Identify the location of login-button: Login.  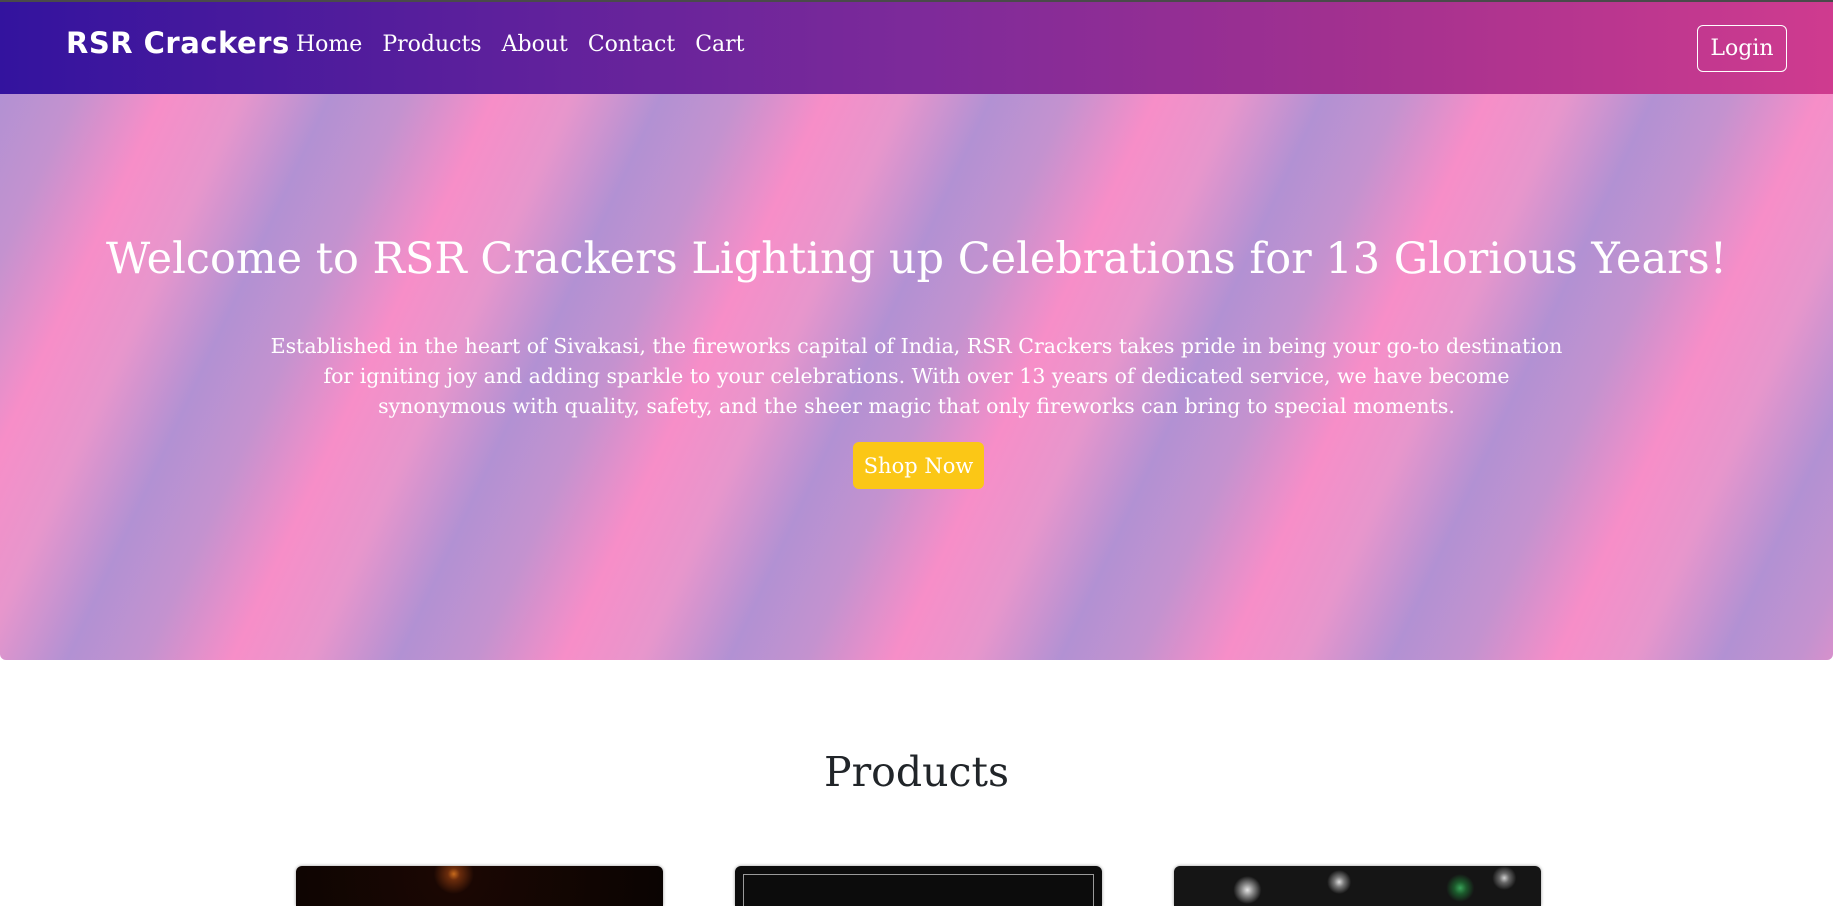
(1742, 48).